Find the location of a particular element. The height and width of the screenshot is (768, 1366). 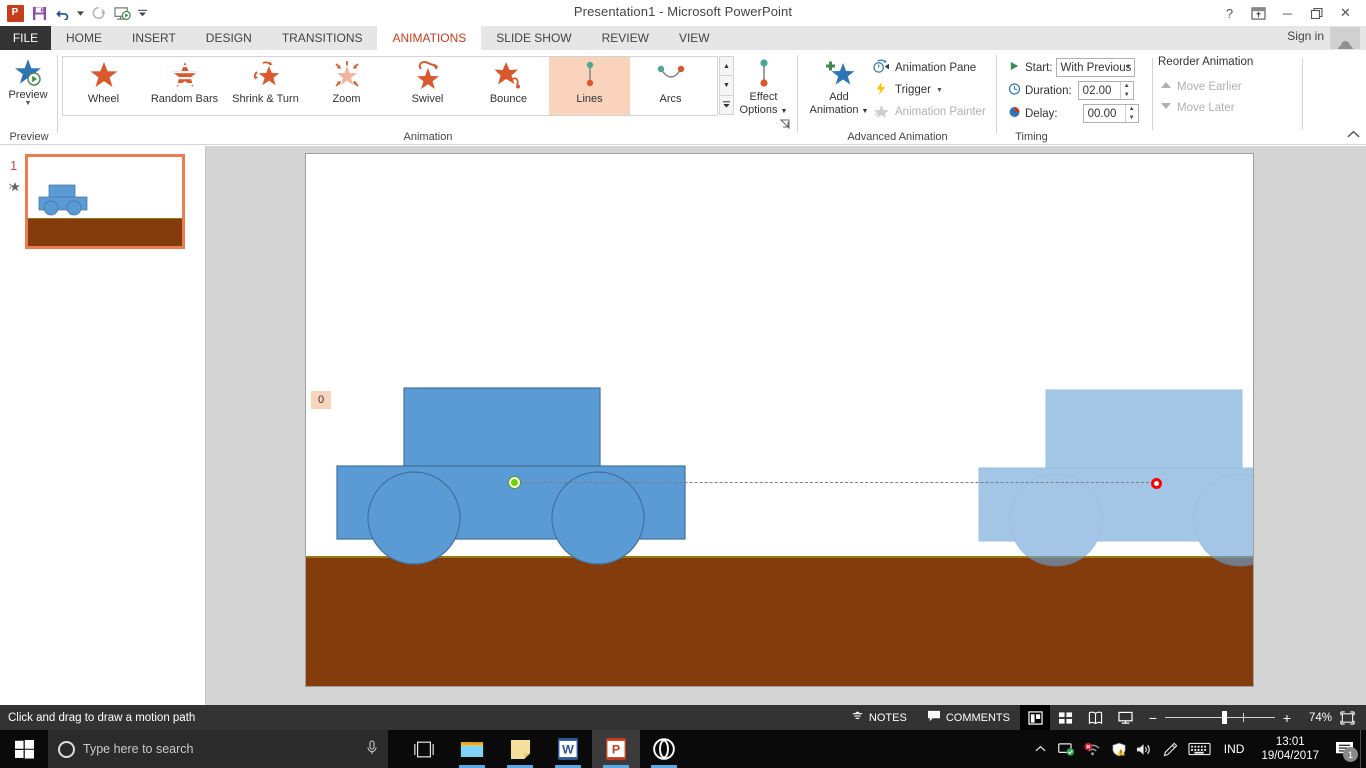

zoom-control: − + is located at coordinates (1220, 718).